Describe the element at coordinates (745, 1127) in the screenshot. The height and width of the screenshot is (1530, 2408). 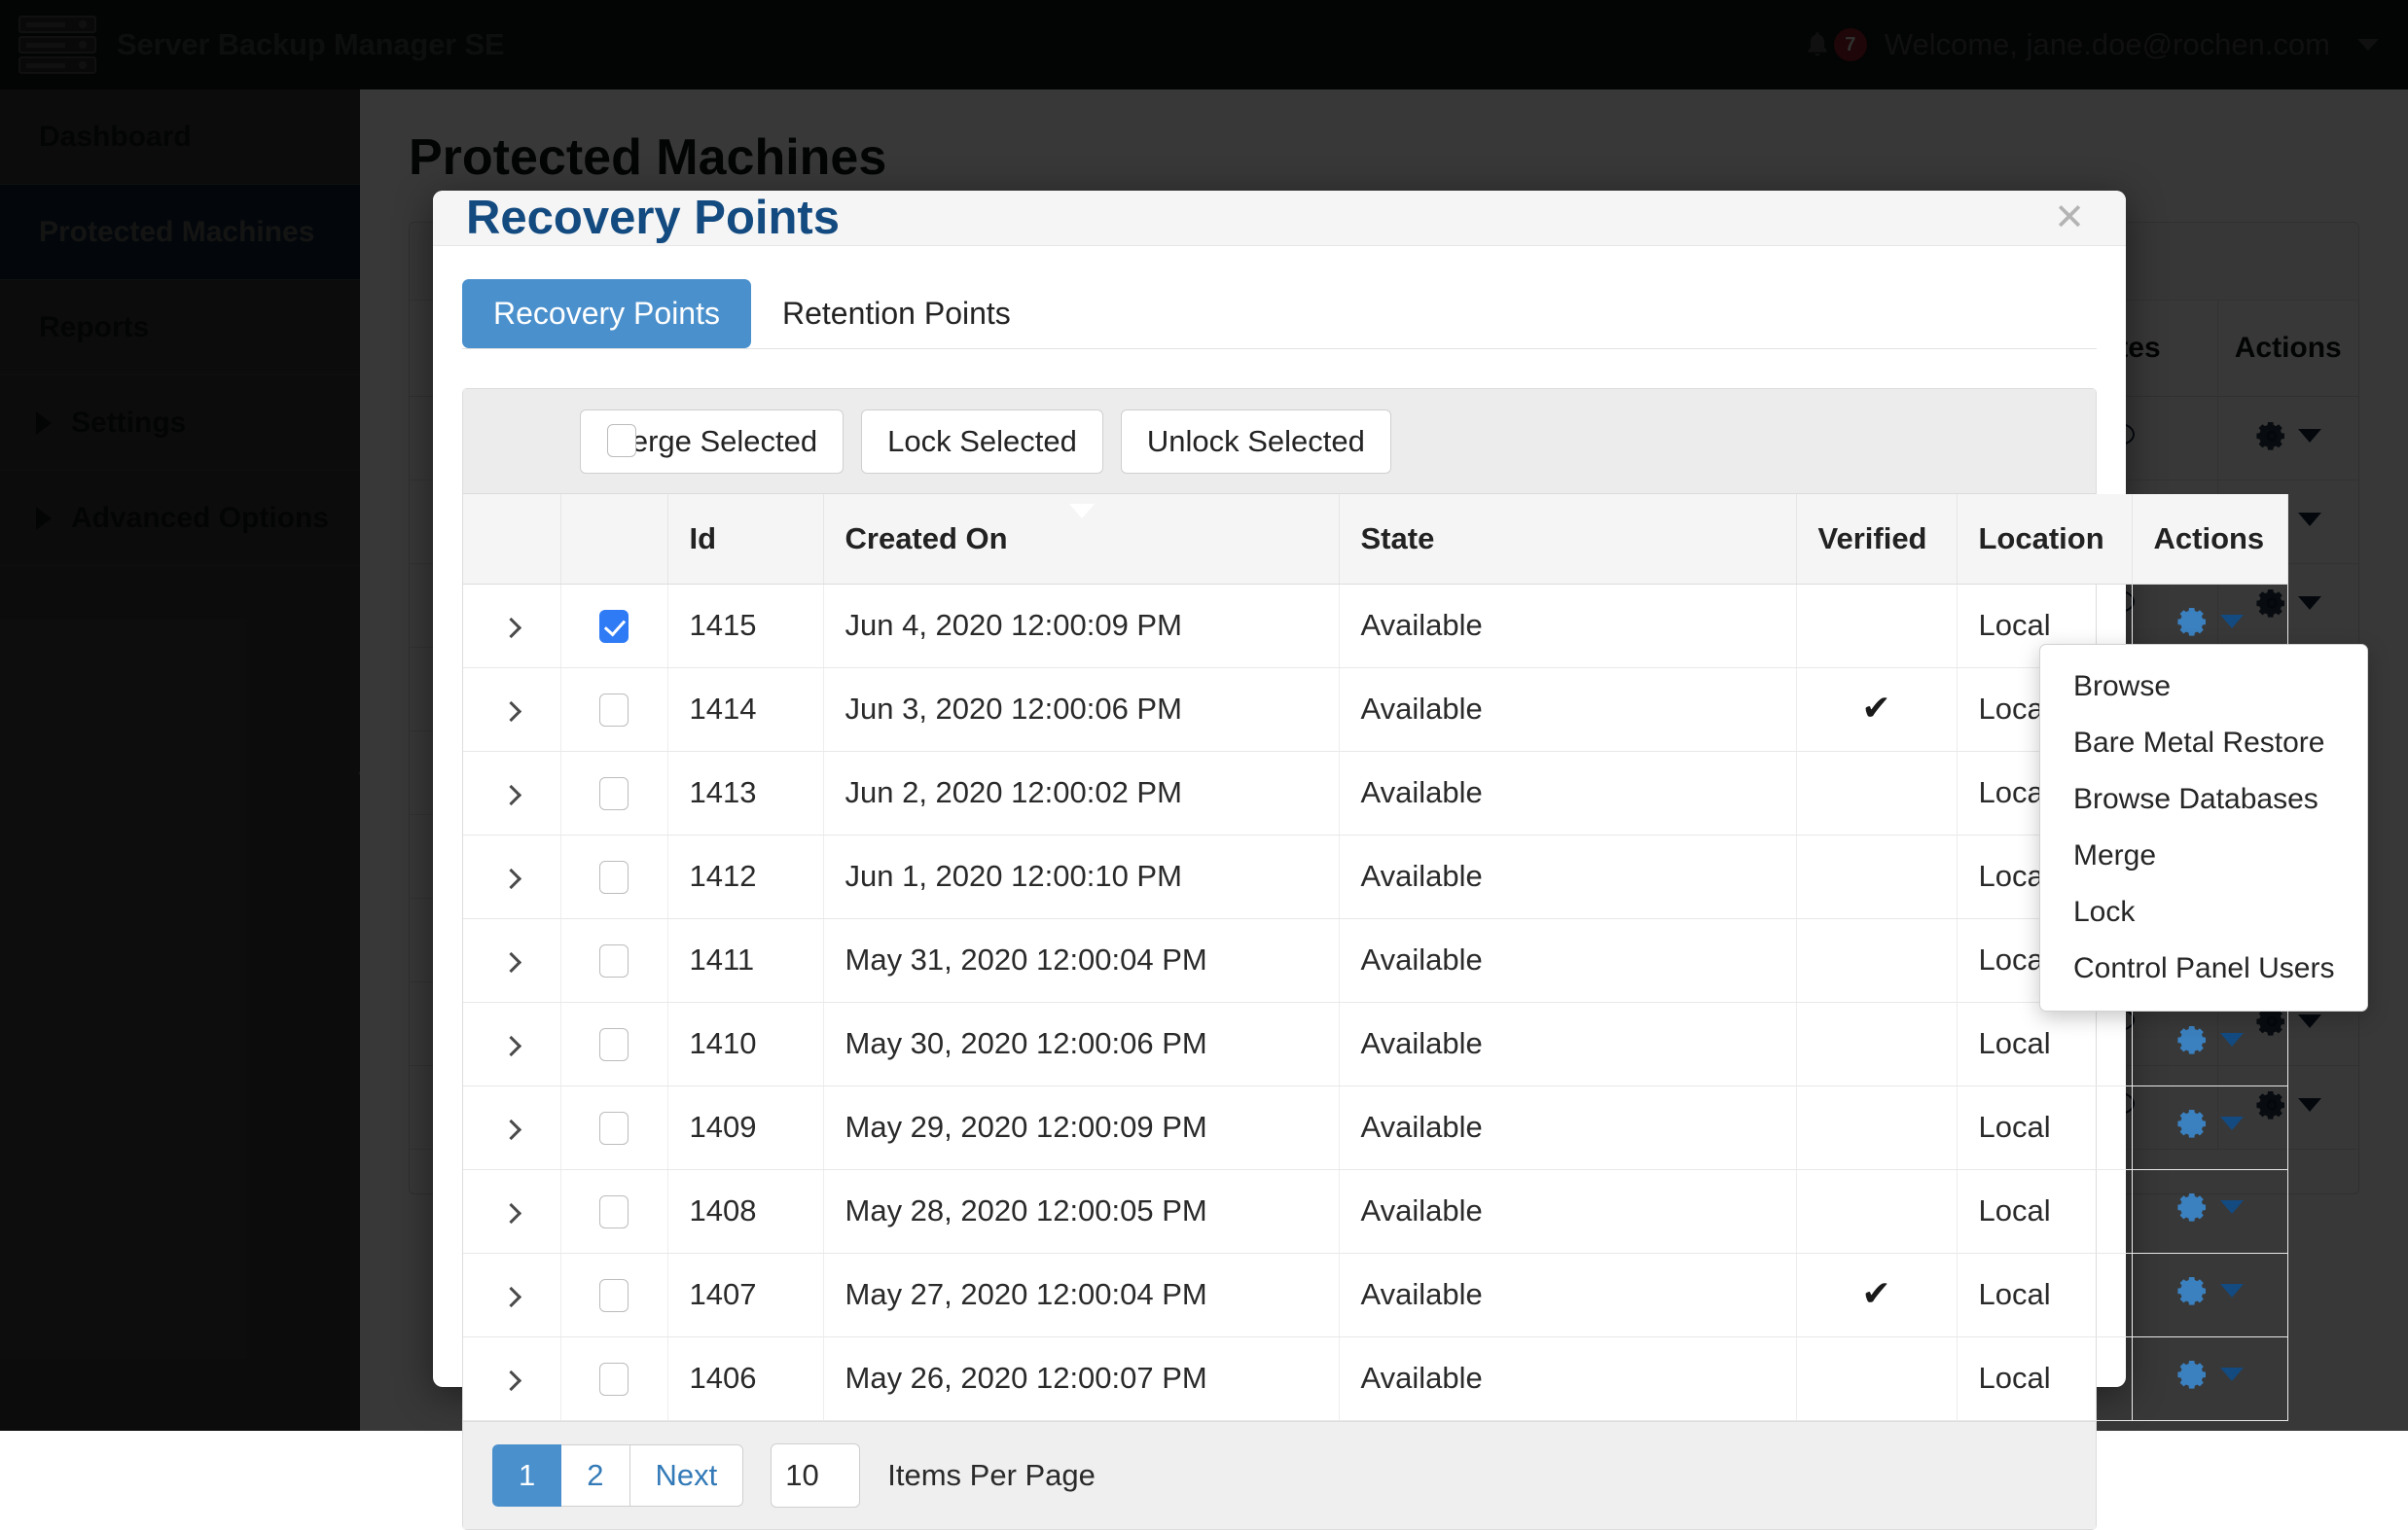
I see `cell-id: 1409` at that location.